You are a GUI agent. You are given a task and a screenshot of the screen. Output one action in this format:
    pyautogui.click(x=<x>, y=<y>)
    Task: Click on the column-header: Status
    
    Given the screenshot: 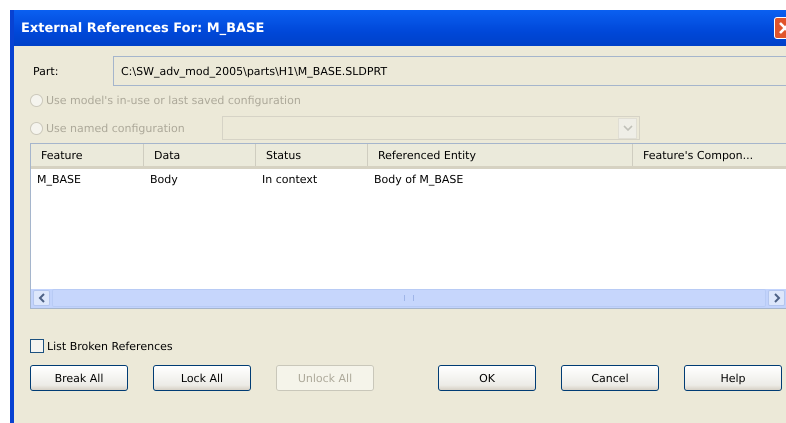 What is the action you would take?
    pyautogui.click(x=312, y=155)
    